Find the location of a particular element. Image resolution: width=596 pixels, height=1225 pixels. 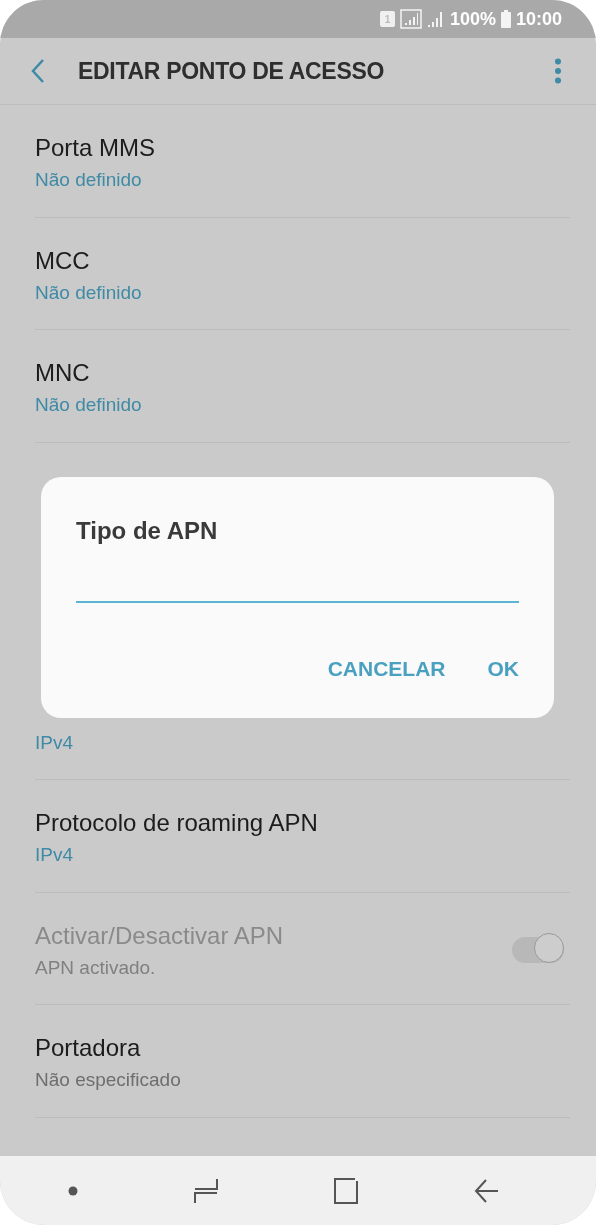

setting-label: MNC is located at coordinates (302, 373).